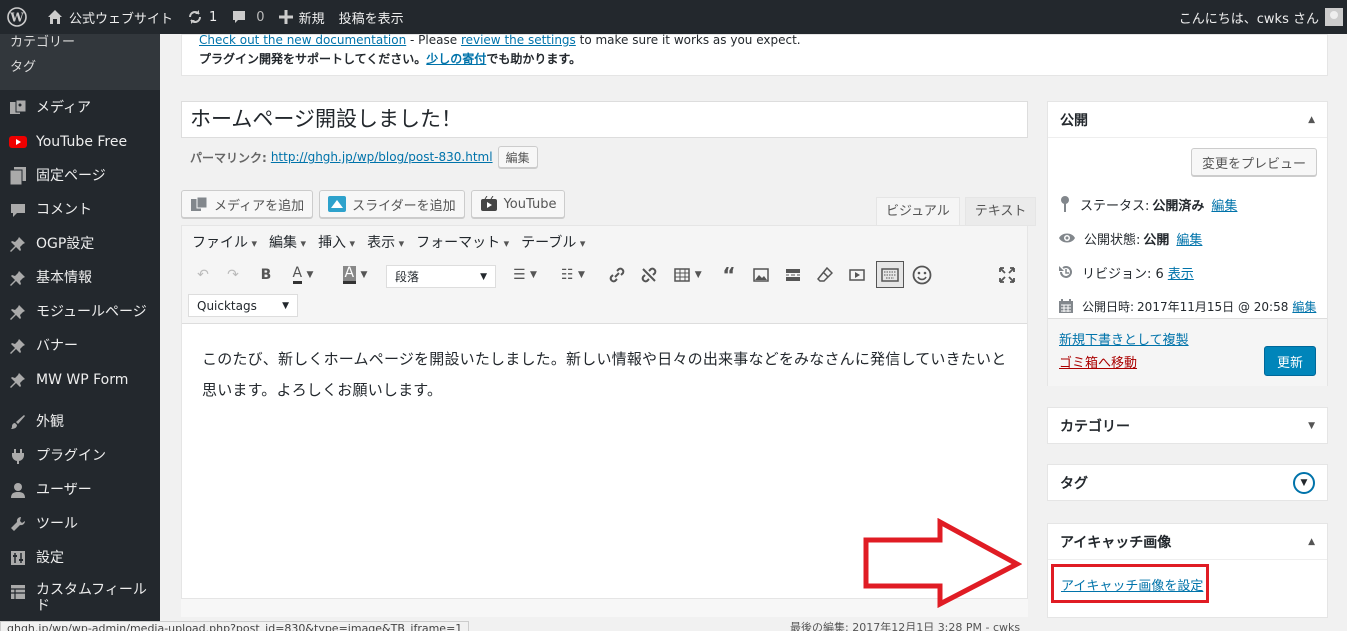  Describe the element at coordinates (1290, 361) in the screenshot. I see `update-button: 更新` at that location.